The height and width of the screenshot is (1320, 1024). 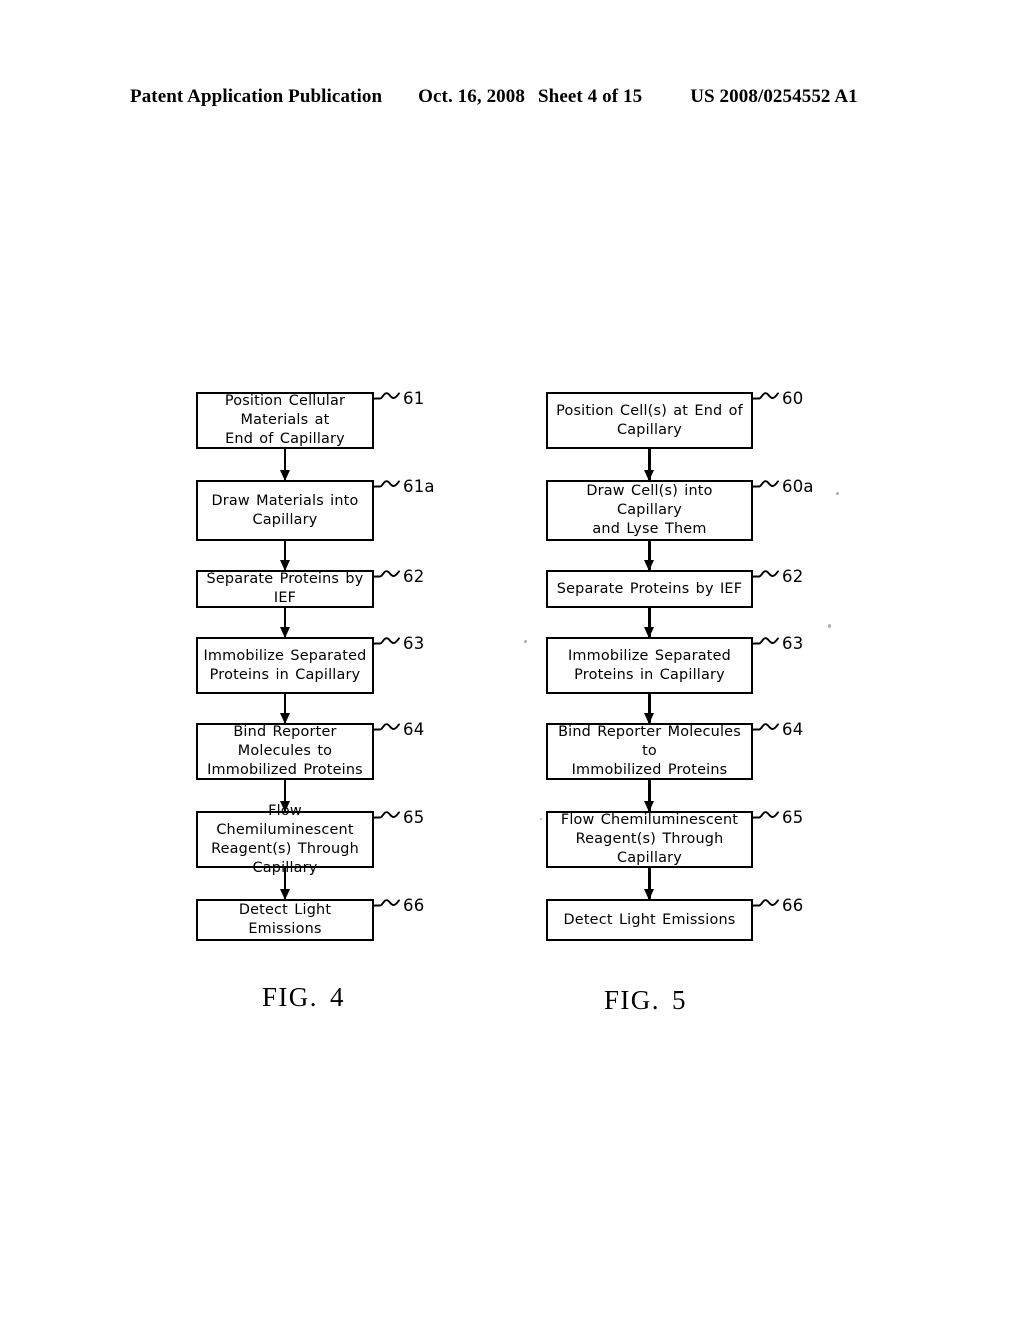 What do you see at coordinates (798, 486) in the screenshot?
I see `reference-numeral-label: 60a` at bounding box center [798, 486].